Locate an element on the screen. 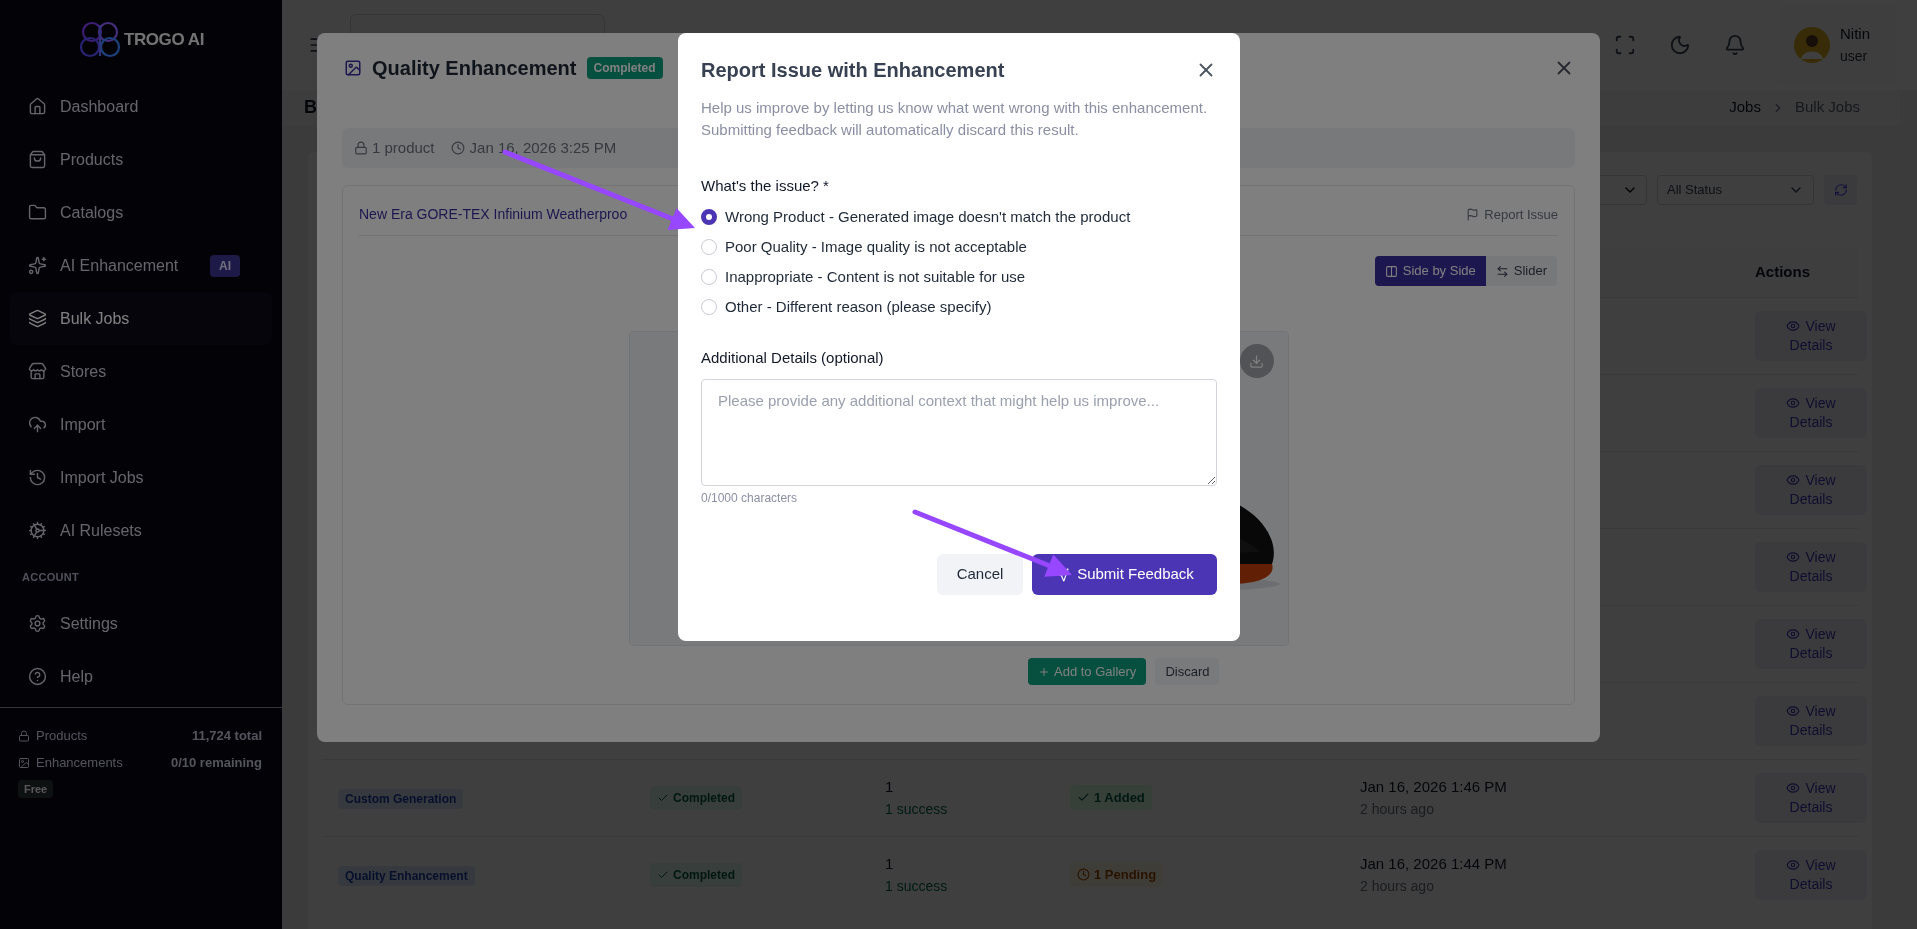 This screenshot has width=1917, height=929. section-label: ACCOUNT is located at coordinates (50, 577).